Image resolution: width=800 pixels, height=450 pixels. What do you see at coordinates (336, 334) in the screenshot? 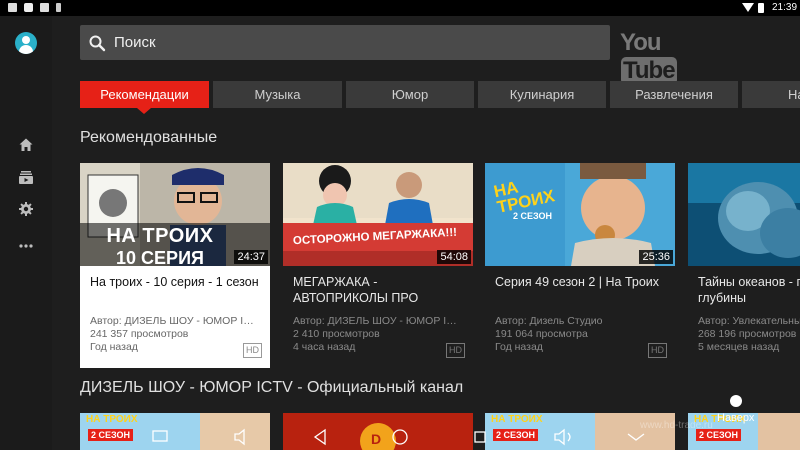
I see `video-views: 2 410 просмотров` at bounding box center [336, 334].